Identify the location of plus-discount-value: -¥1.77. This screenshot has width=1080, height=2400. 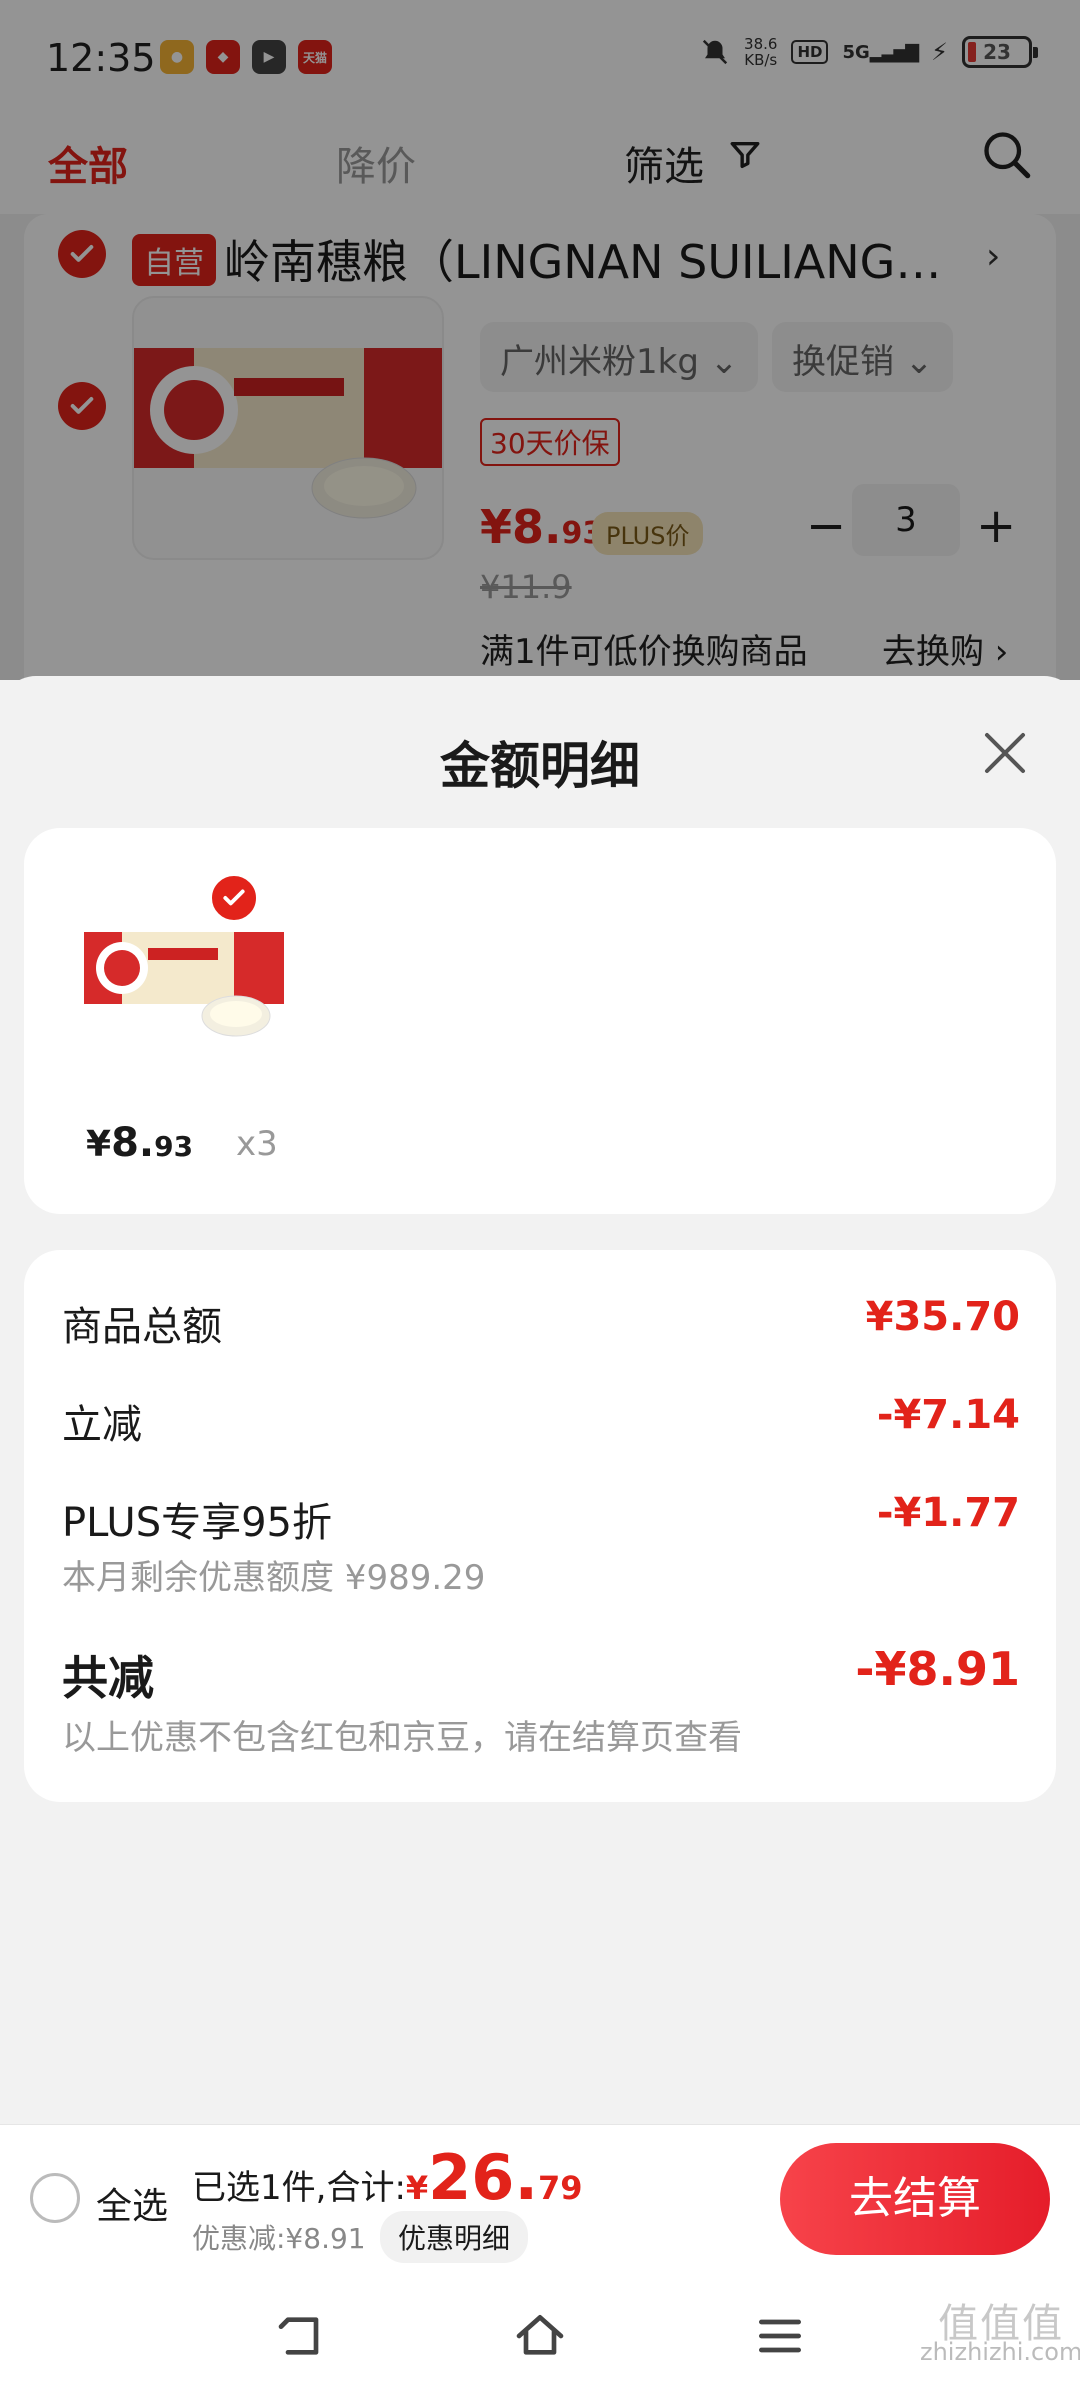
(948, 1513).